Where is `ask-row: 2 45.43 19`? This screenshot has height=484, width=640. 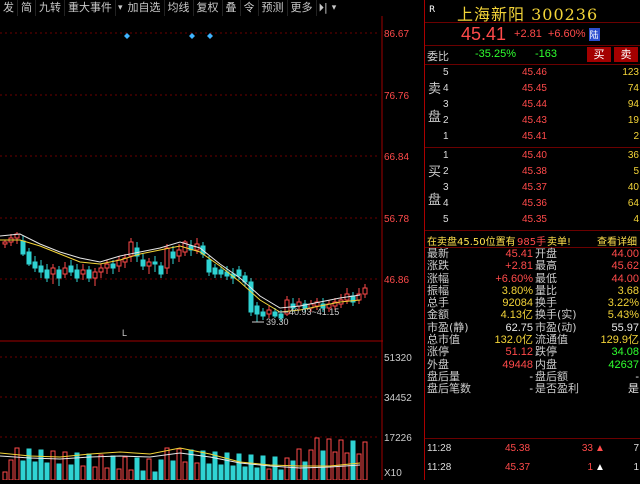
ask-row: 2 45.43 19 is located at coordinates (532, 121).